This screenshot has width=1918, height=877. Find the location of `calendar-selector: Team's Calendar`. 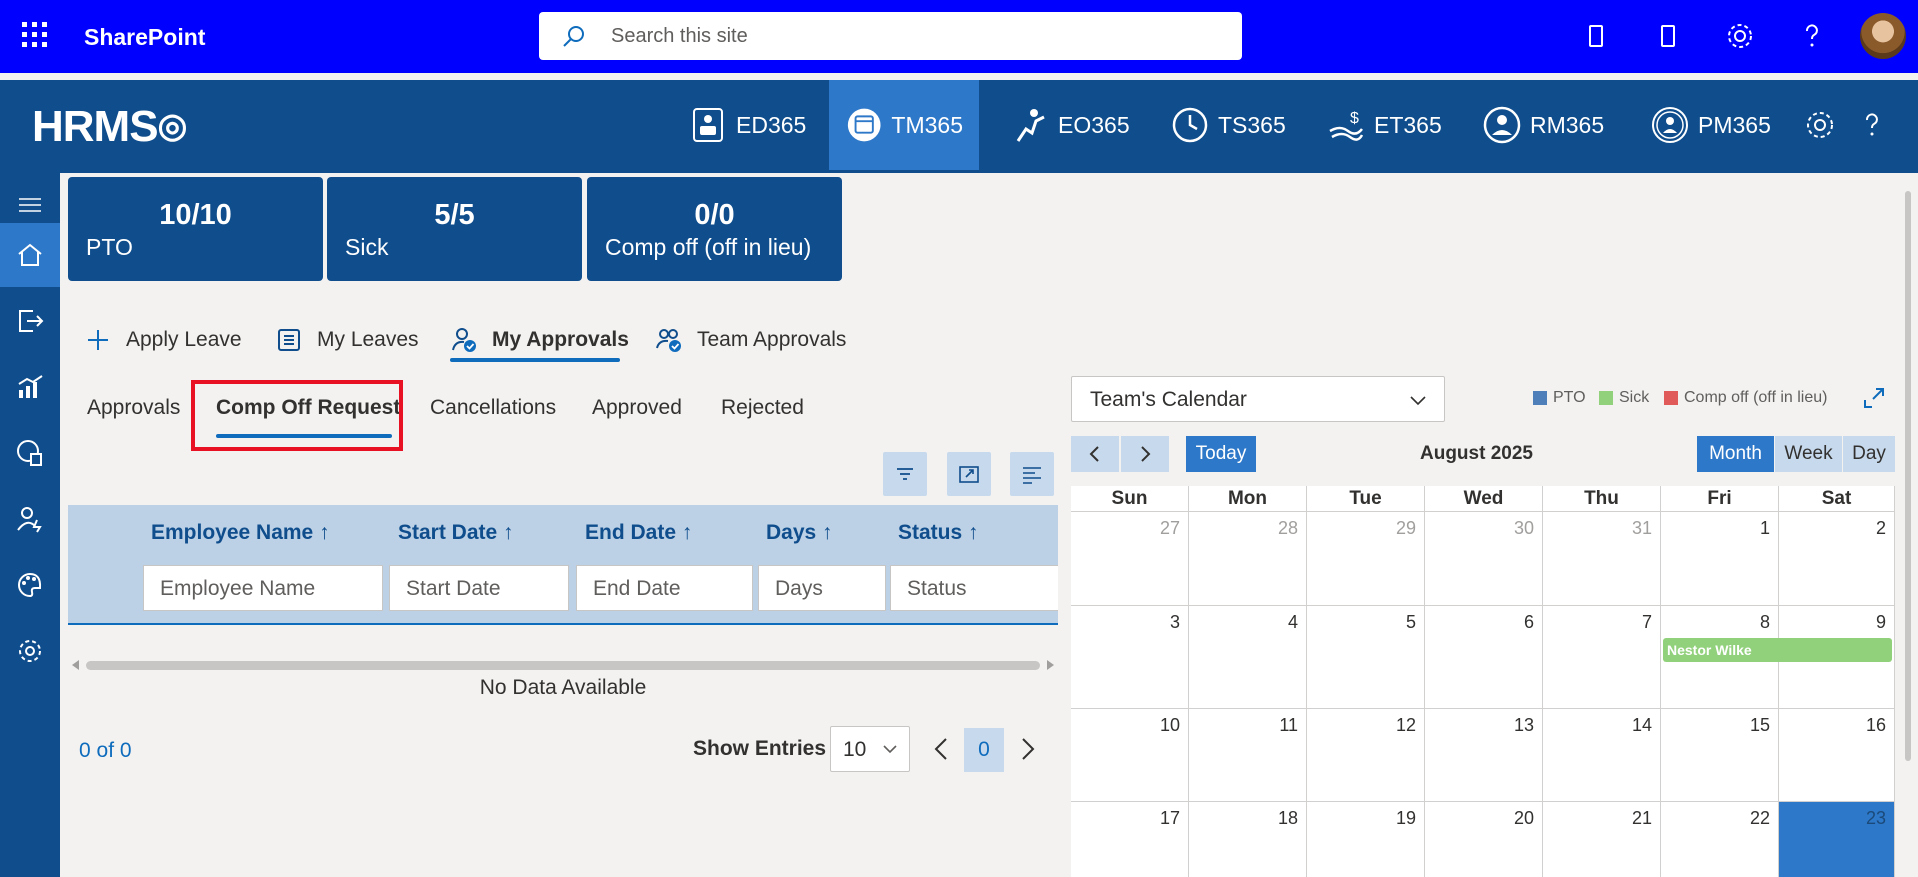

calendar-selector: Team's Calendar is located at coordinates (1258, 399).